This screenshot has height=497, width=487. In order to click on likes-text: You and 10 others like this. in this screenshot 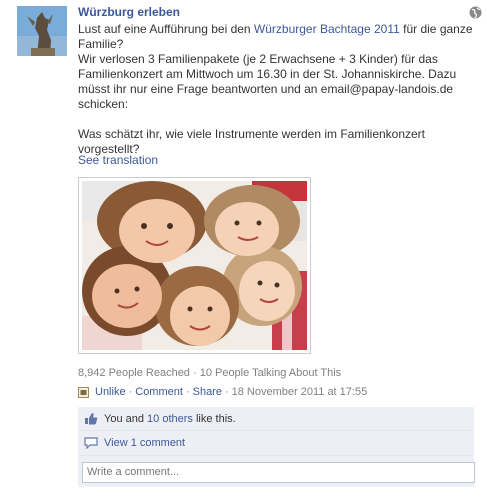, I will do `click(170, 418)`.